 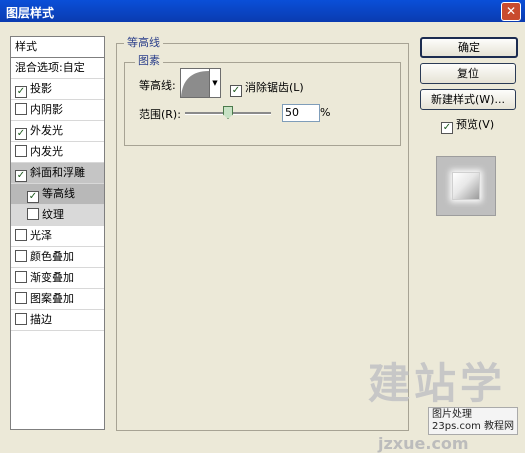 I want to click on style-item-contour: ✓ 等高线, so click(x=57, y=194).